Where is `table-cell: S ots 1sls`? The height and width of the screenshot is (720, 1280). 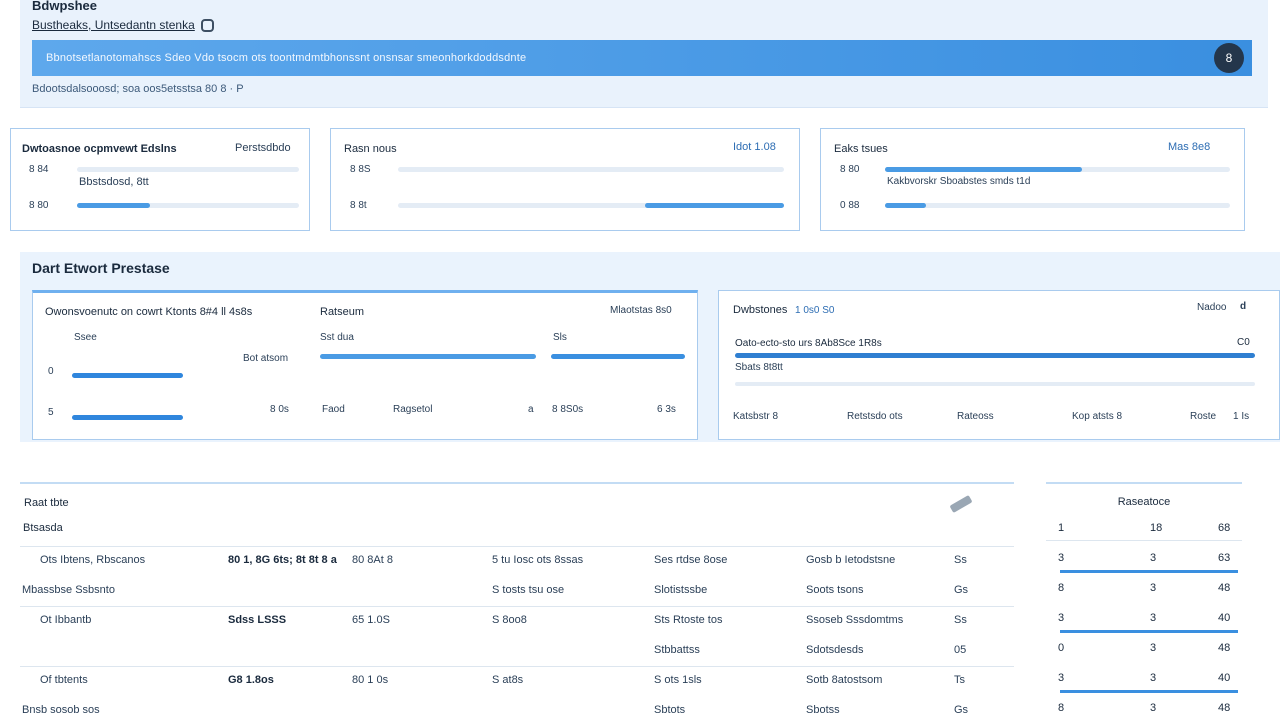
table-cell: S ots 1sls is located at coordinates (678, 680).